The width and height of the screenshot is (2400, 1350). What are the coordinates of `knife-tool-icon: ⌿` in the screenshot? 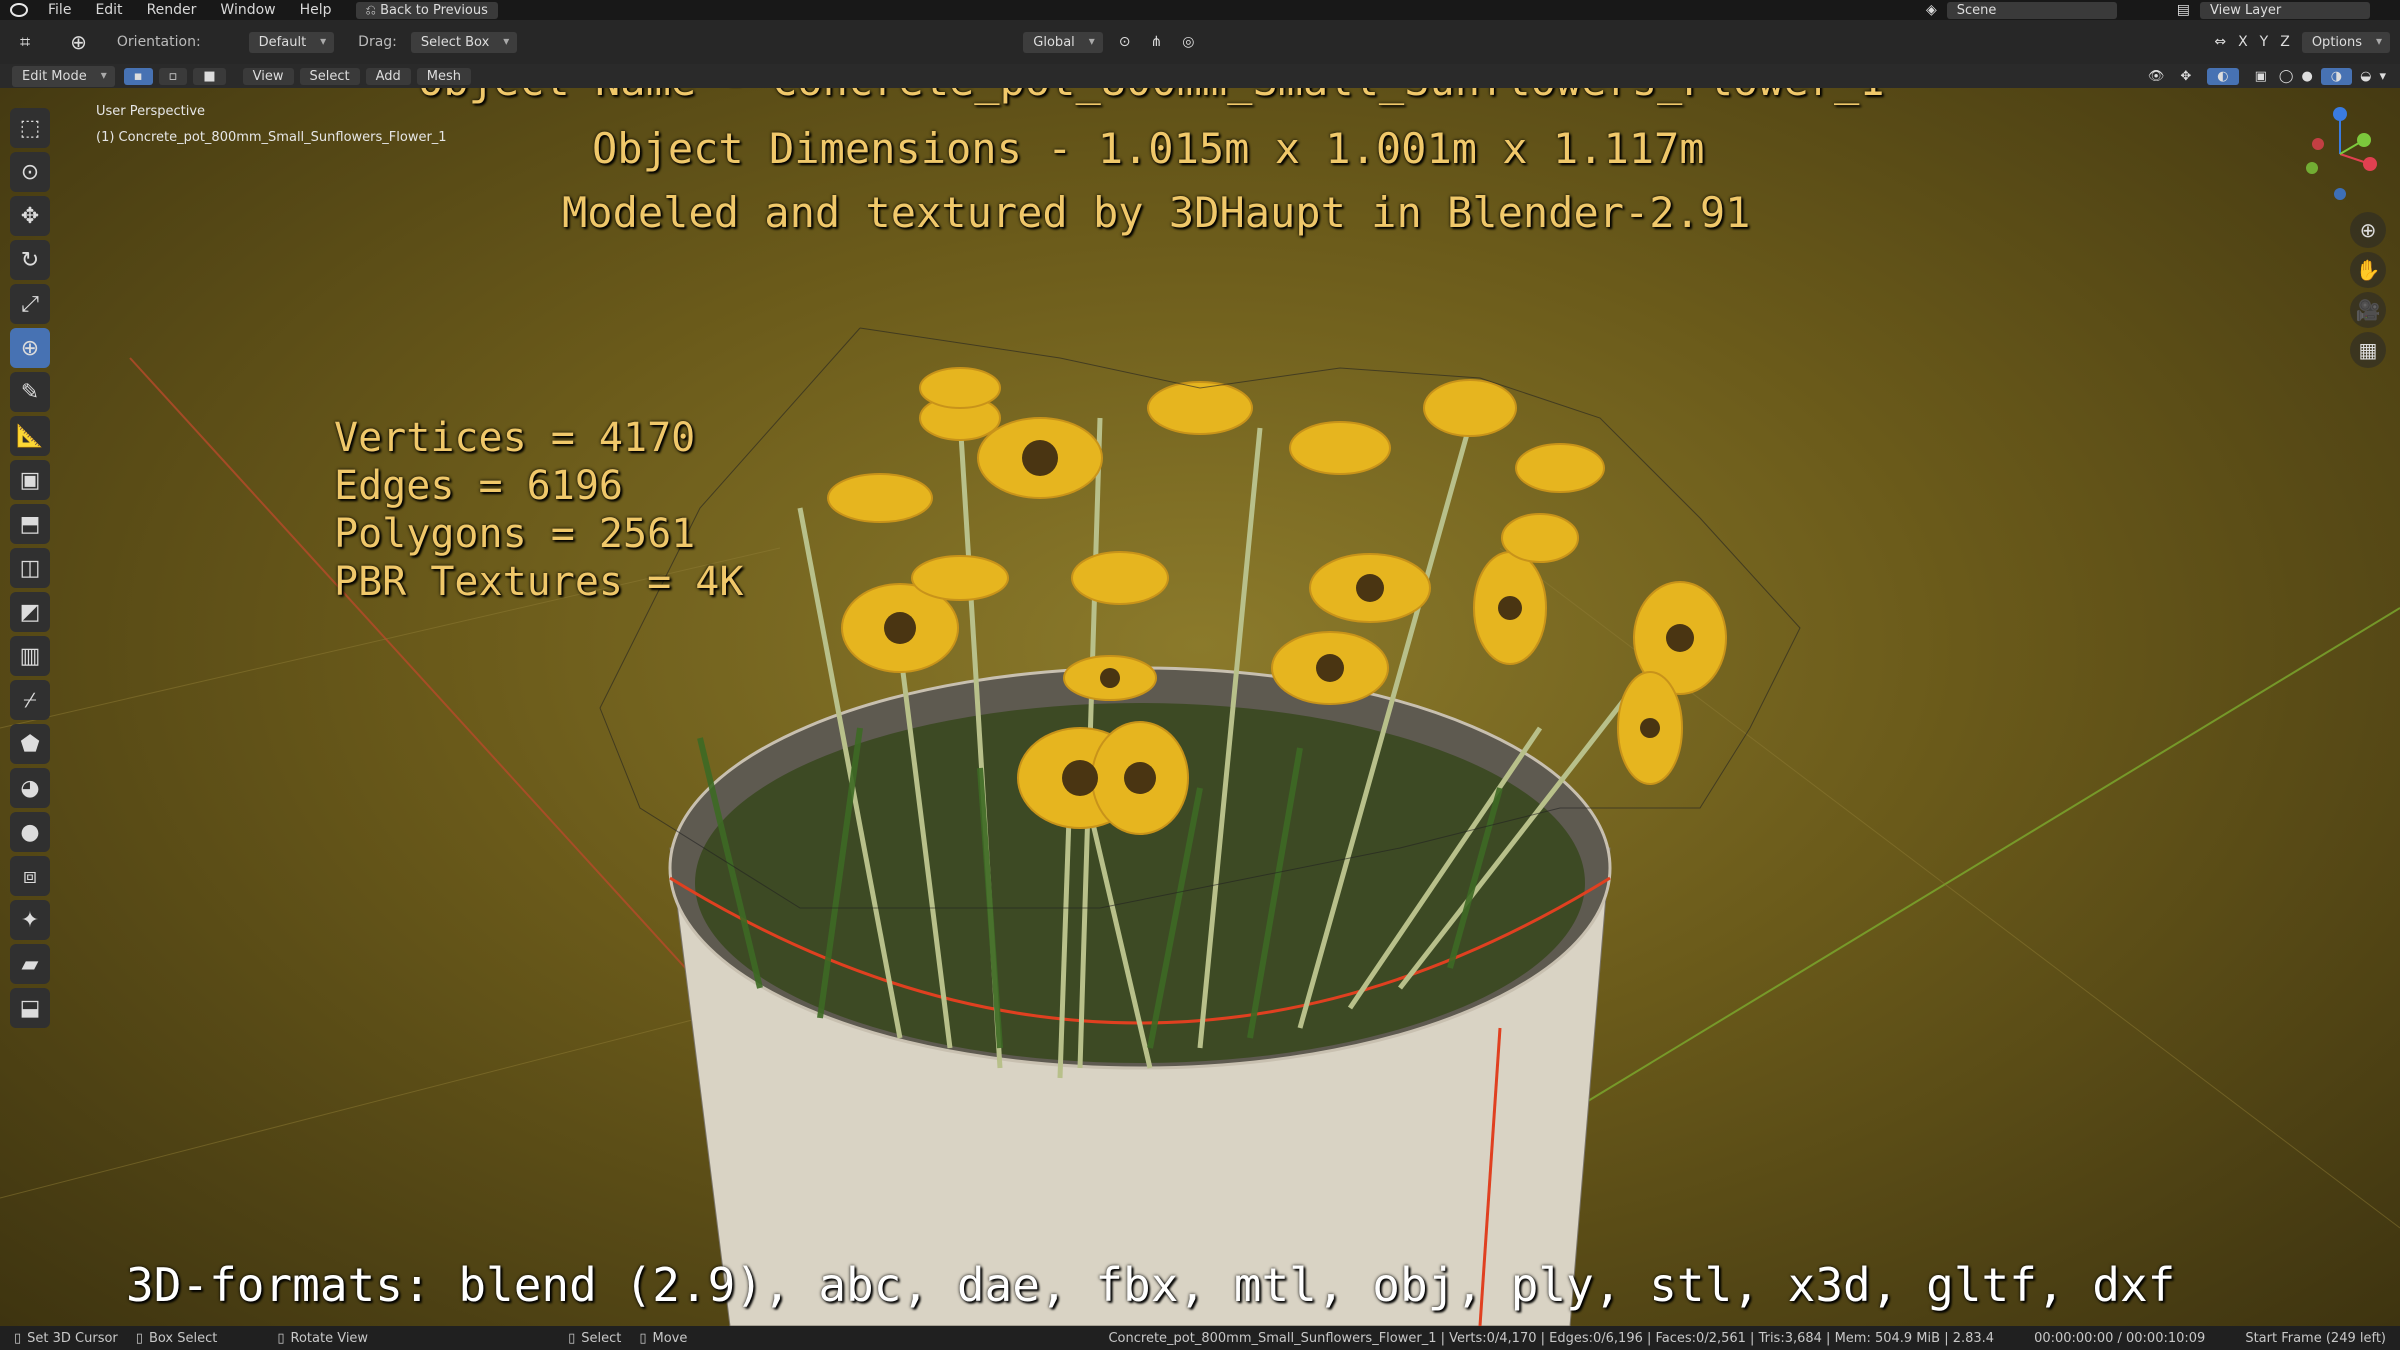 It's located at (30, 700).